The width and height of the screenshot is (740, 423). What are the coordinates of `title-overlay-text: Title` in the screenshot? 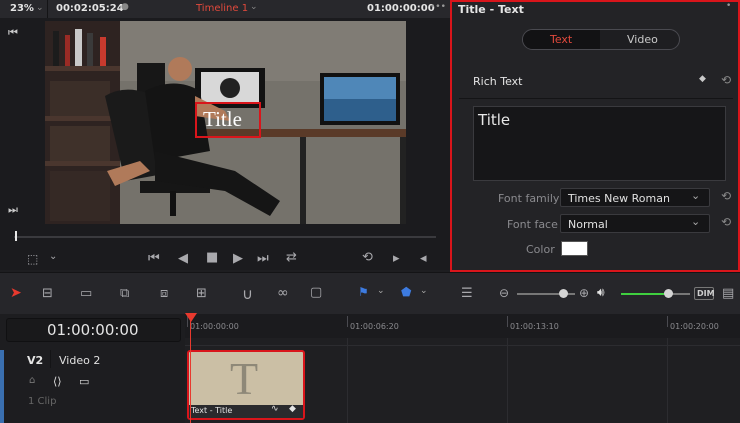 It's located at (222, 119).